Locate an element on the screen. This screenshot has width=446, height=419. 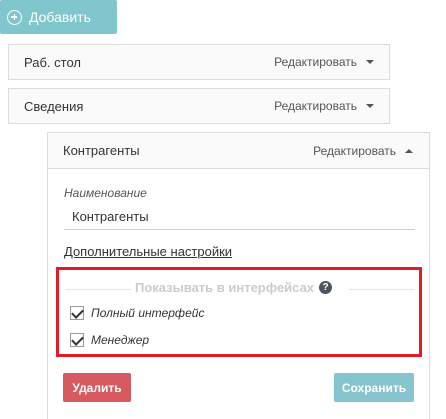
save-button: Сохранить is located at coordinates (374, 387).